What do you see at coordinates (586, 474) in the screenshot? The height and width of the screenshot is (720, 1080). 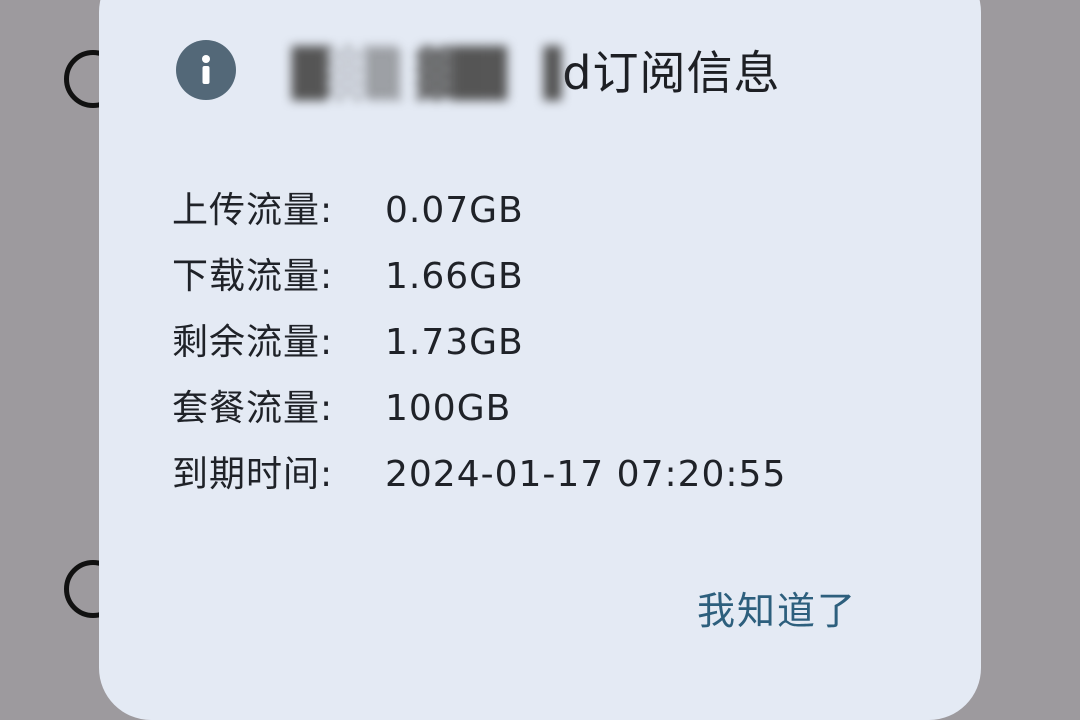 I see `info-value: 2024-01-17 07:20:55` at bounding box center [586, 474].